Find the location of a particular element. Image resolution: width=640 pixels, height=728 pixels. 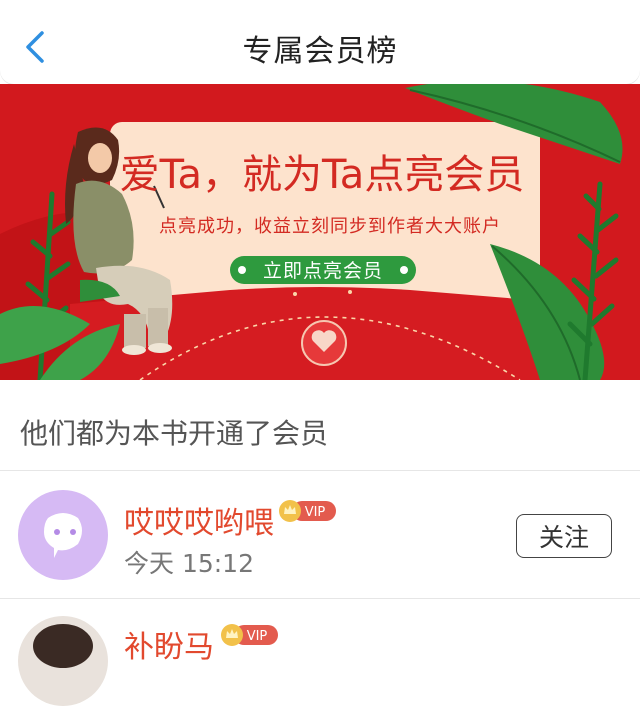

heart-seal-icon is located at coordinates (324, 343).